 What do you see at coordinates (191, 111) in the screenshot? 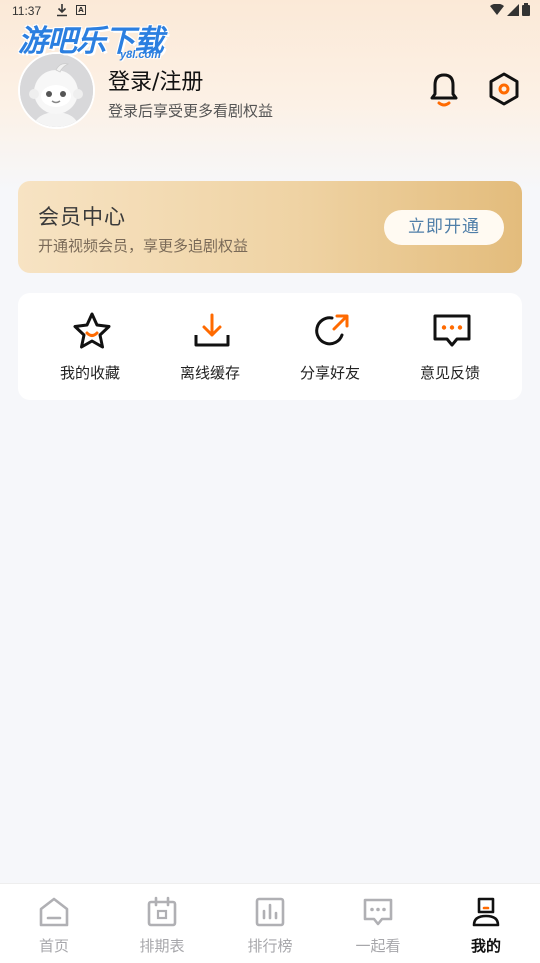
I see `login-hint-text: 登录后享受更多看剧权益` at bounding box center [191, 111].